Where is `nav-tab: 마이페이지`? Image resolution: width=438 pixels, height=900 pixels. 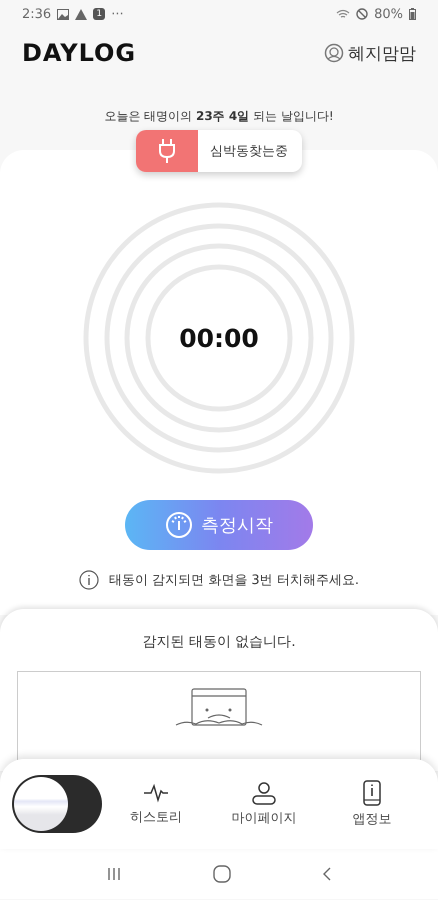 nav-tab: 마이페이지 is located at coordinates (264, 804).